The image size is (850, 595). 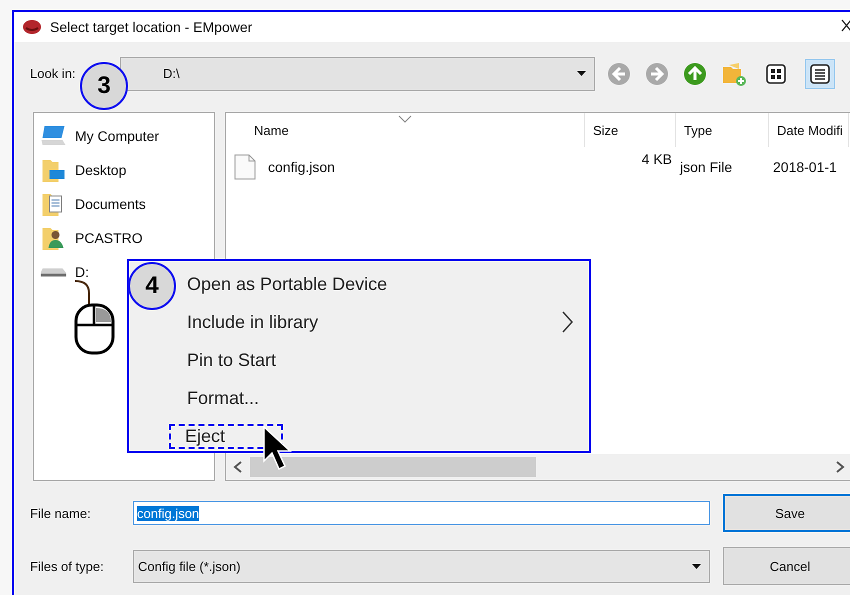 What do you see at coordinates (421, 566) in the screenshot?
I see `file-type-dropdown: Config file (*.json)` at bounding box center [421, 566].